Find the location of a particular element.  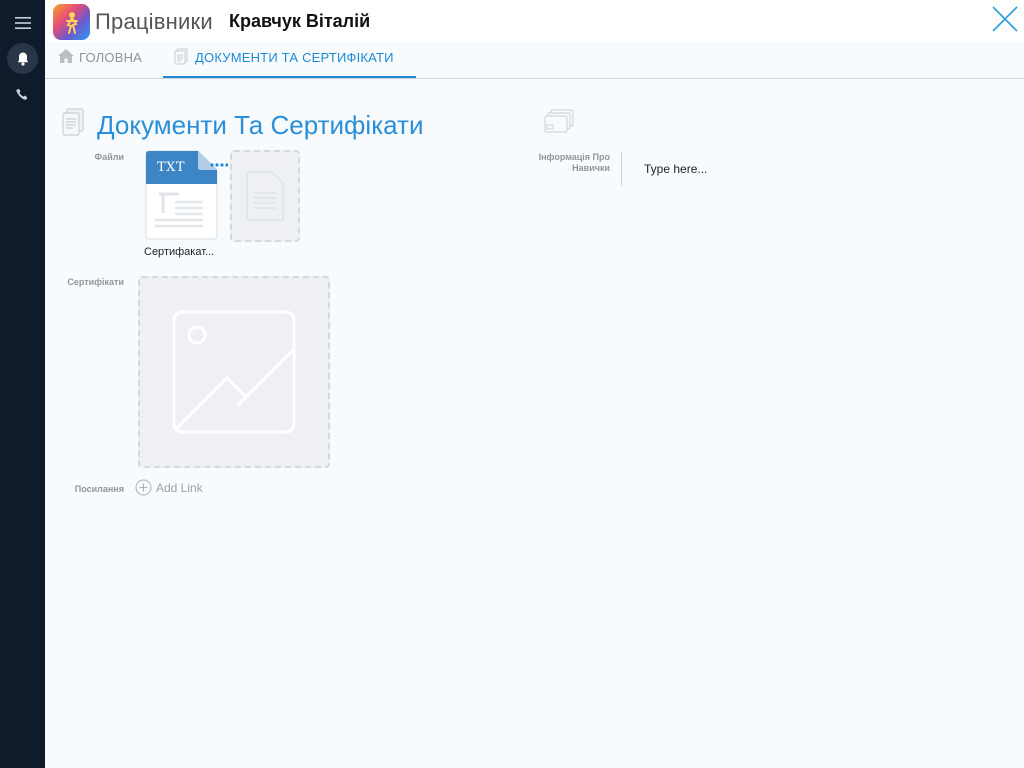

certificate-image-dropzone is located at coordinates (234, 372).